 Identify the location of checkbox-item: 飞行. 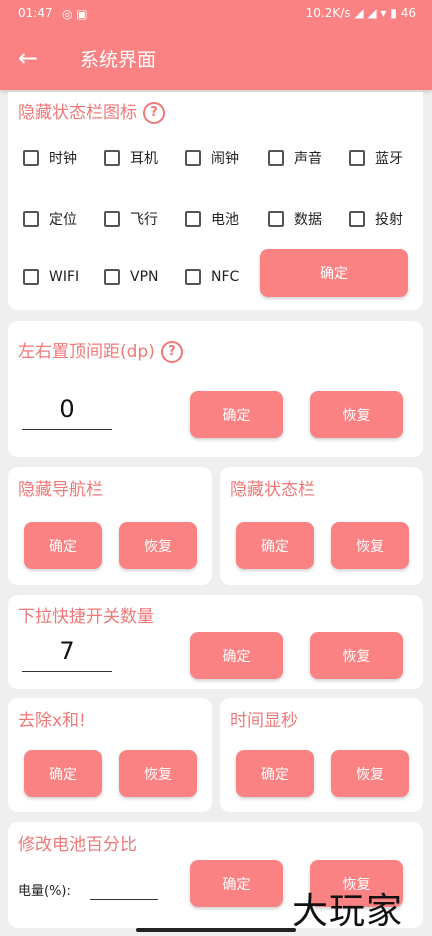
(131, 219).